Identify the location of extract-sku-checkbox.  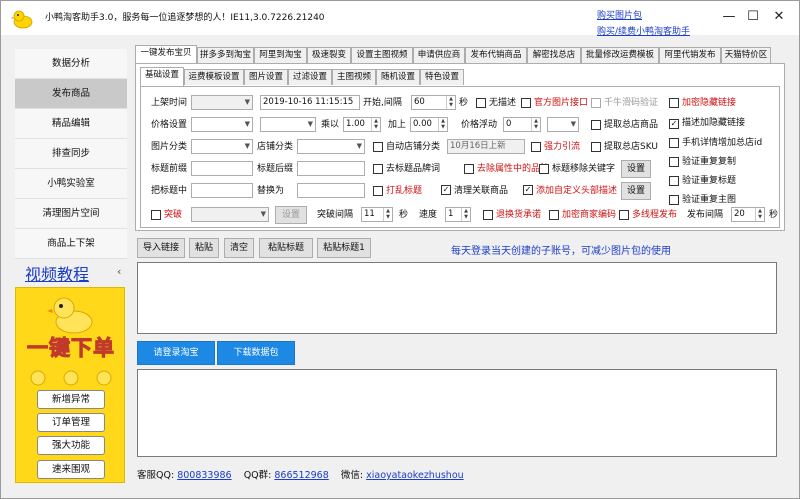
(596, 147).